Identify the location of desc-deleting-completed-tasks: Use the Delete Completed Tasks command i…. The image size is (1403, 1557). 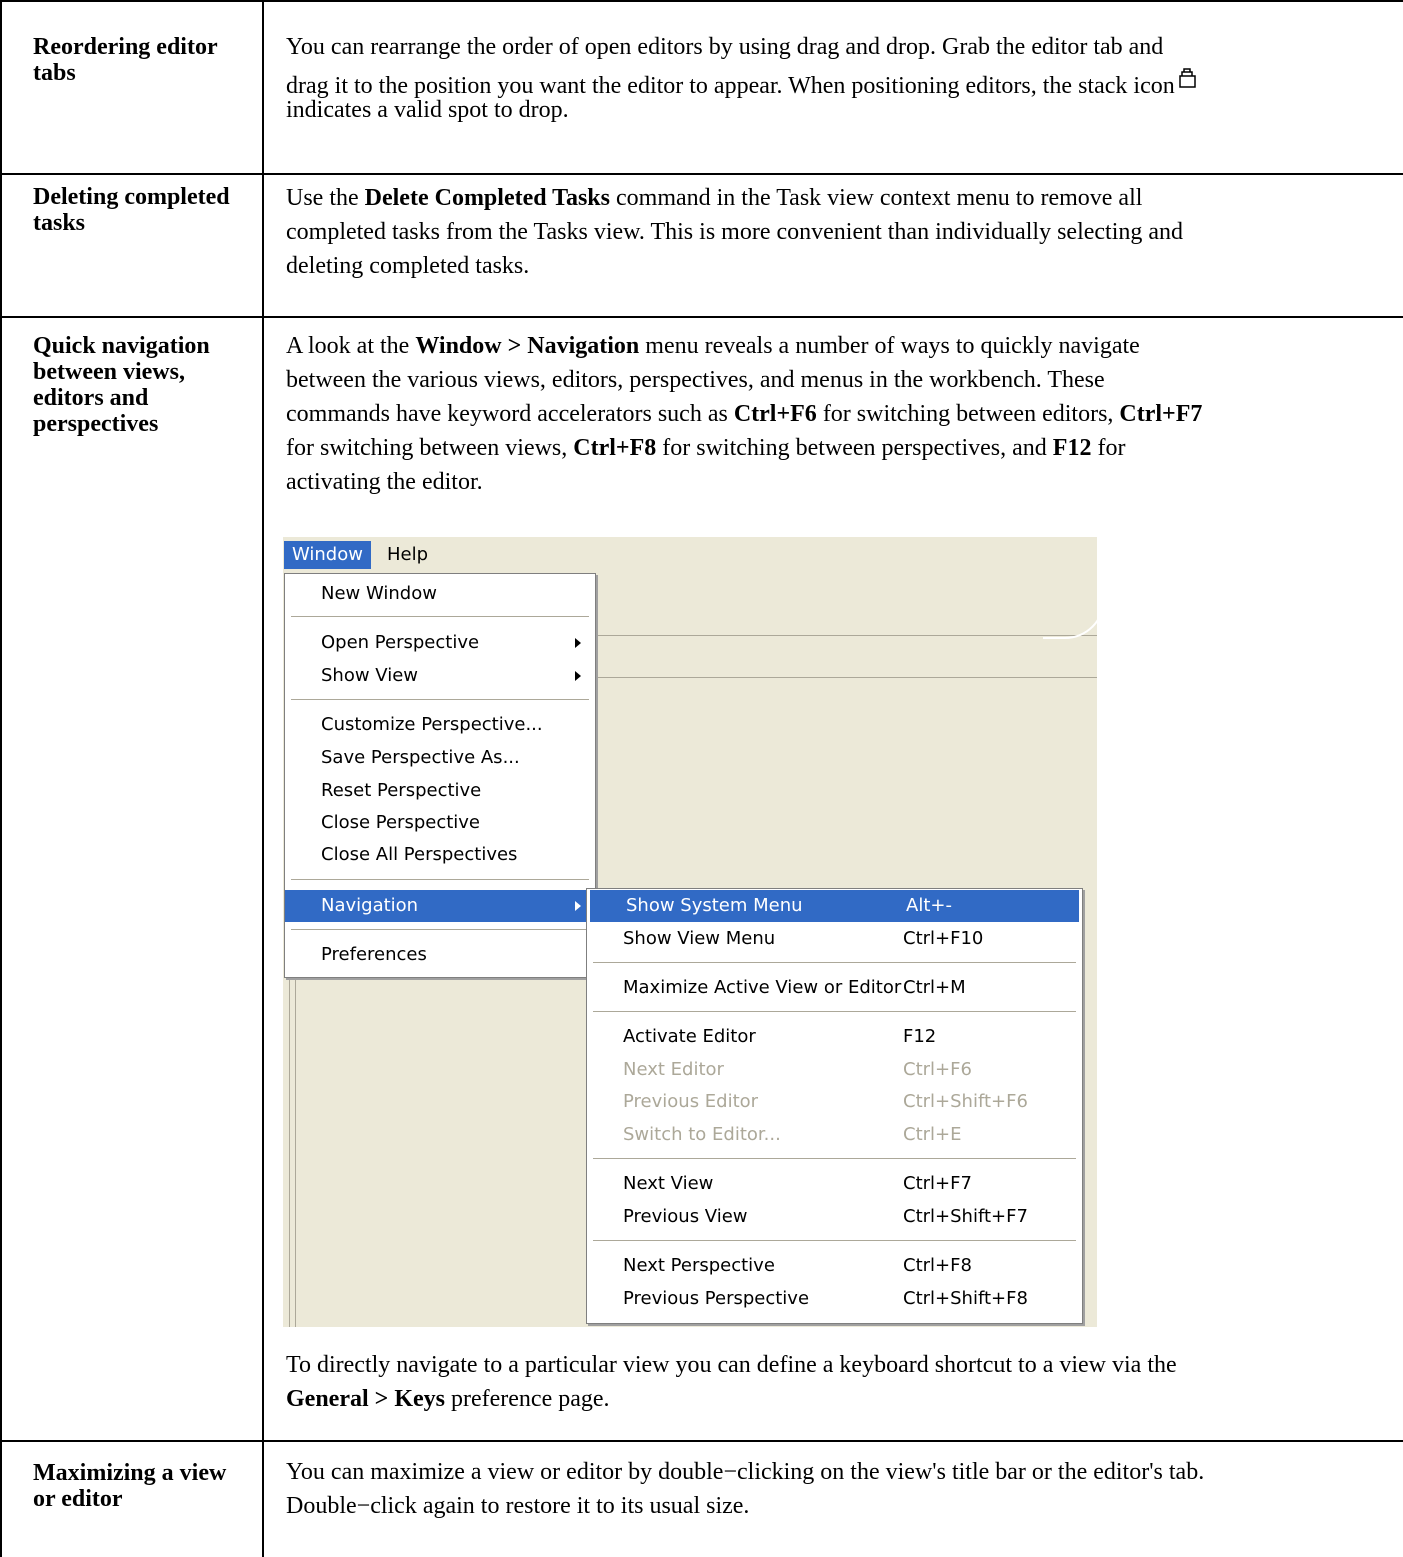
(844, 232).